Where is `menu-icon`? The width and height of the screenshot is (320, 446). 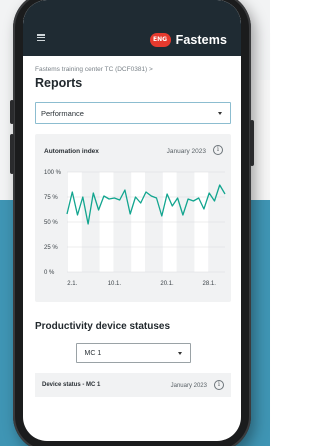 menu-icon is located at coordinates (41, 37).